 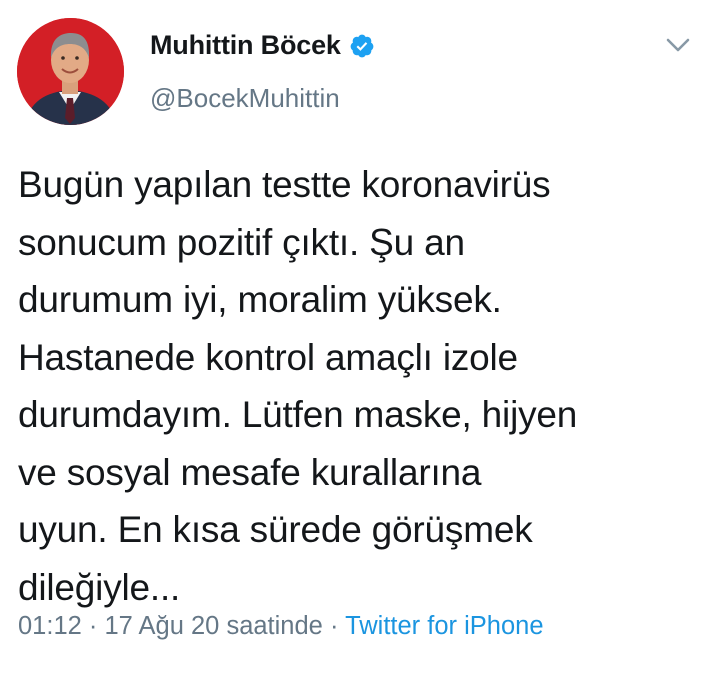 I want to click on author-display-name: Muhittin Böcek, so click(x=245, y=45).